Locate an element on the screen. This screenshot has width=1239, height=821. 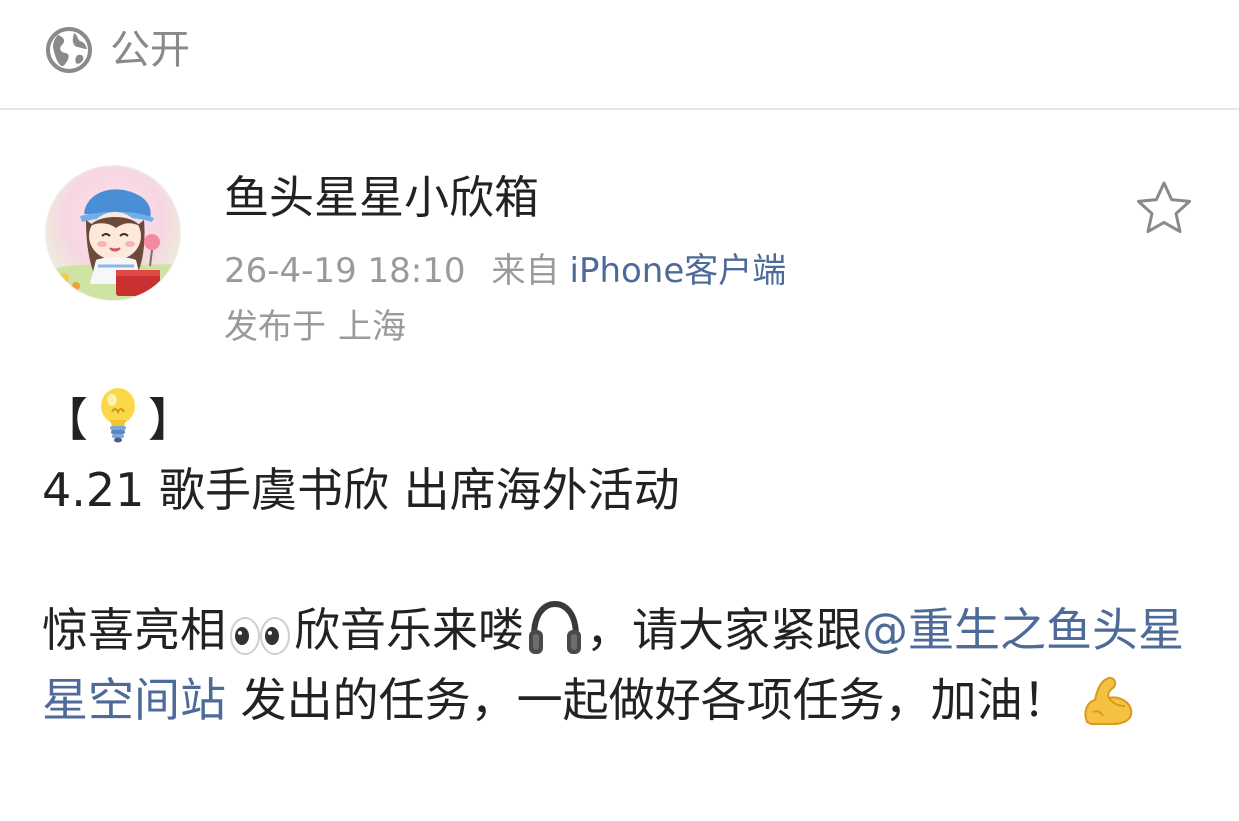
visibility-label: 公开 is located at coordinates (150, 50).